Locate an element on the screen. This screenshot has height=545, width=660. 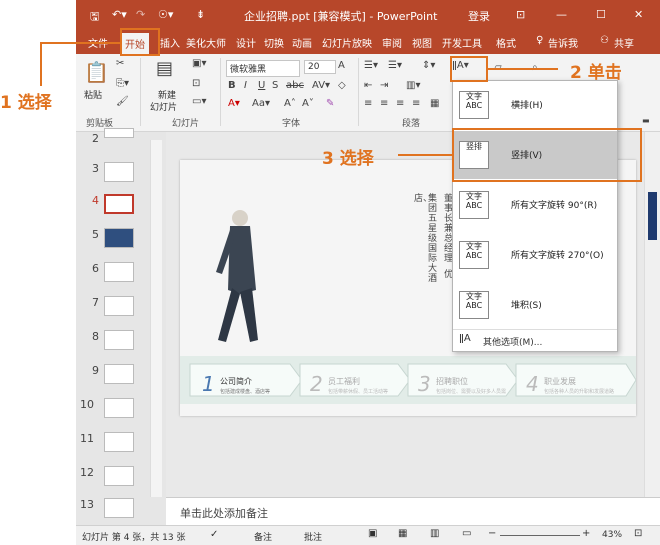
rotate-270-icon: 文字ABC is located at coordinates (474, 255).